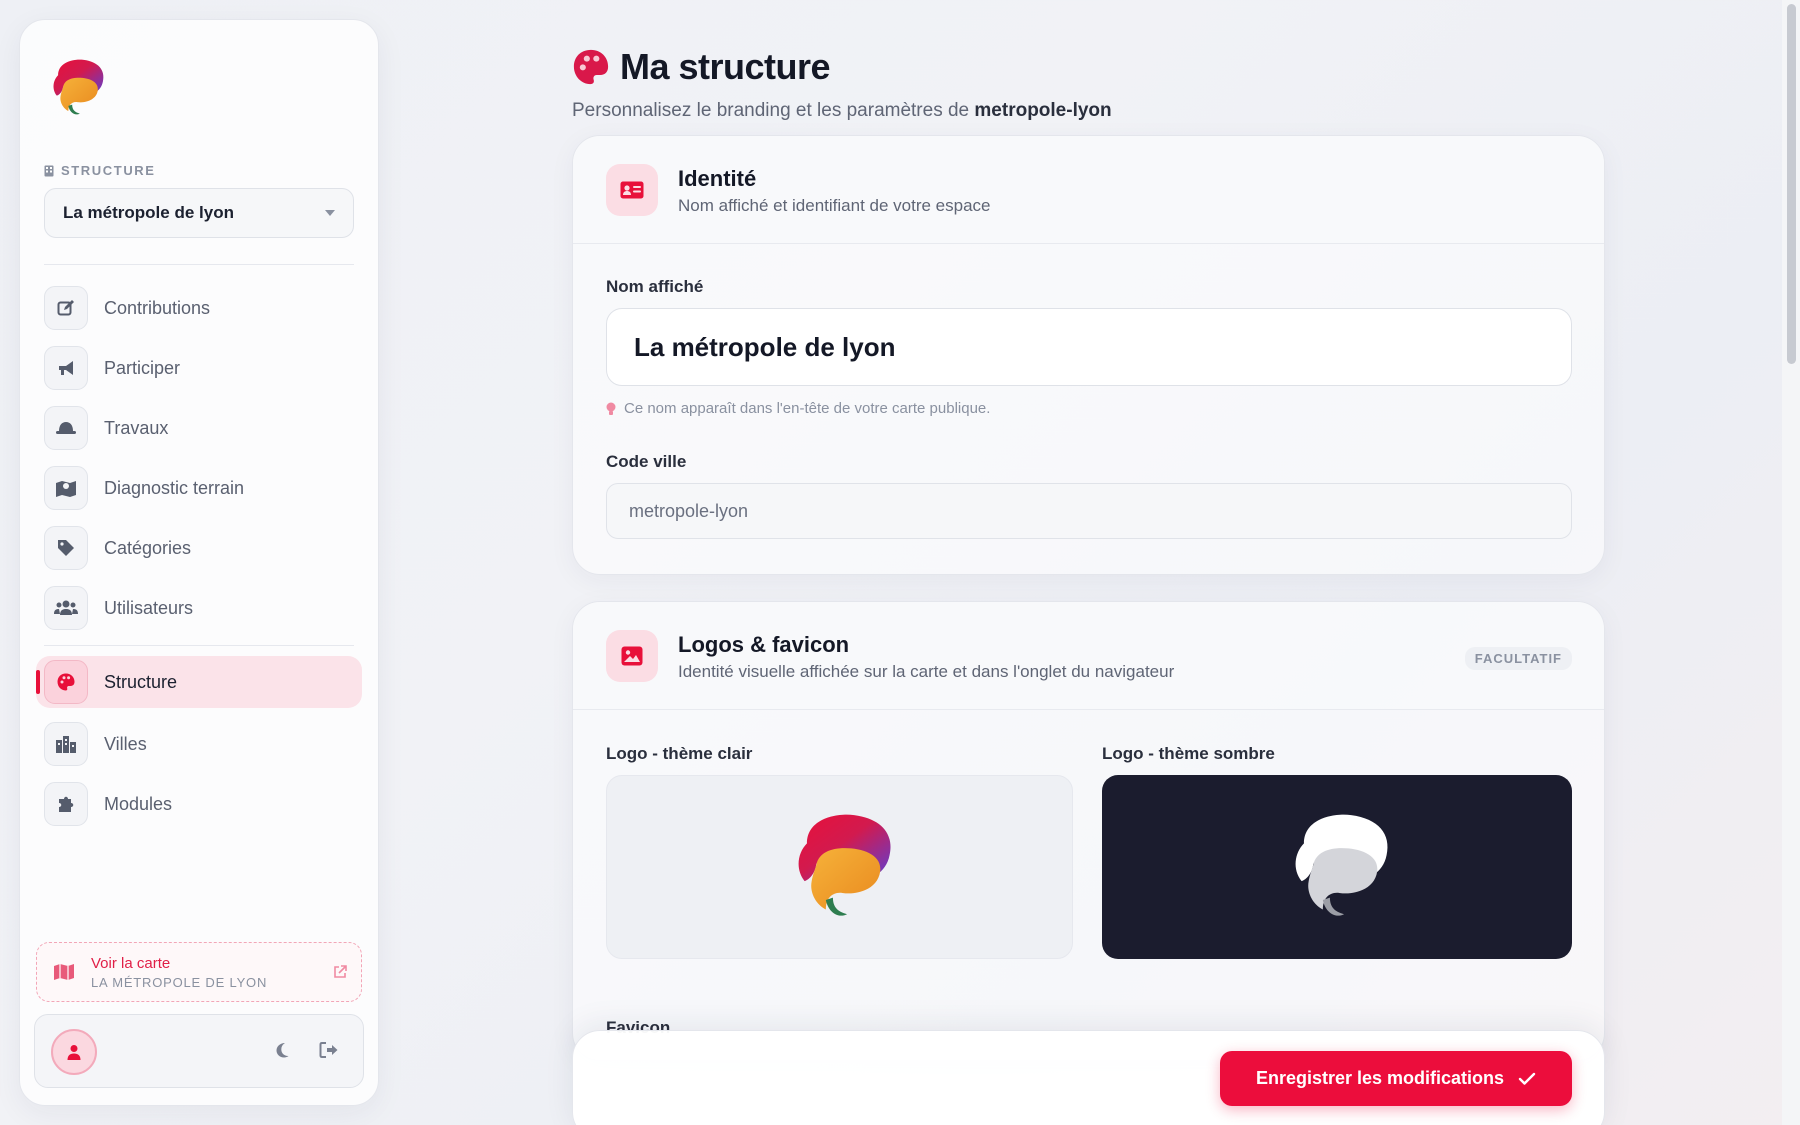 This screenshot has width=1800, height=1125. What do you see at coordinates (131, 963) in the screenshot?
I see `view-map-title: Voir la carte` at bounding box center [131, 963].